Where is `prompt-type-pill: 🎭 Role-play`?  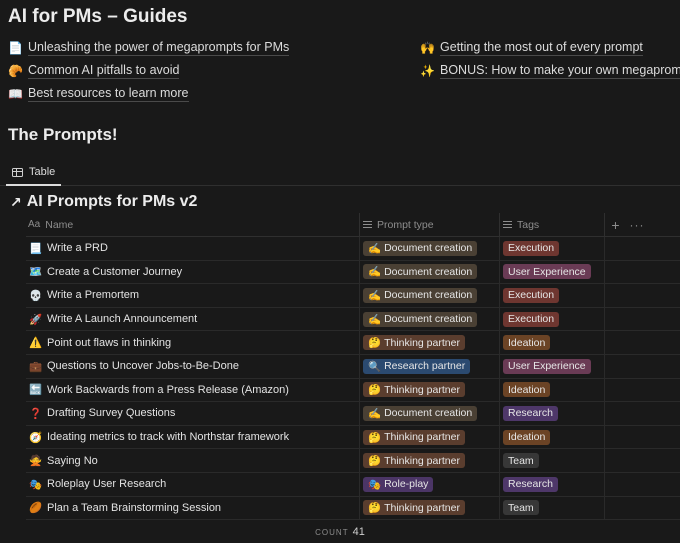
prompt-type-pill: 🎭 Role-play is located at coordinates (398, 484).